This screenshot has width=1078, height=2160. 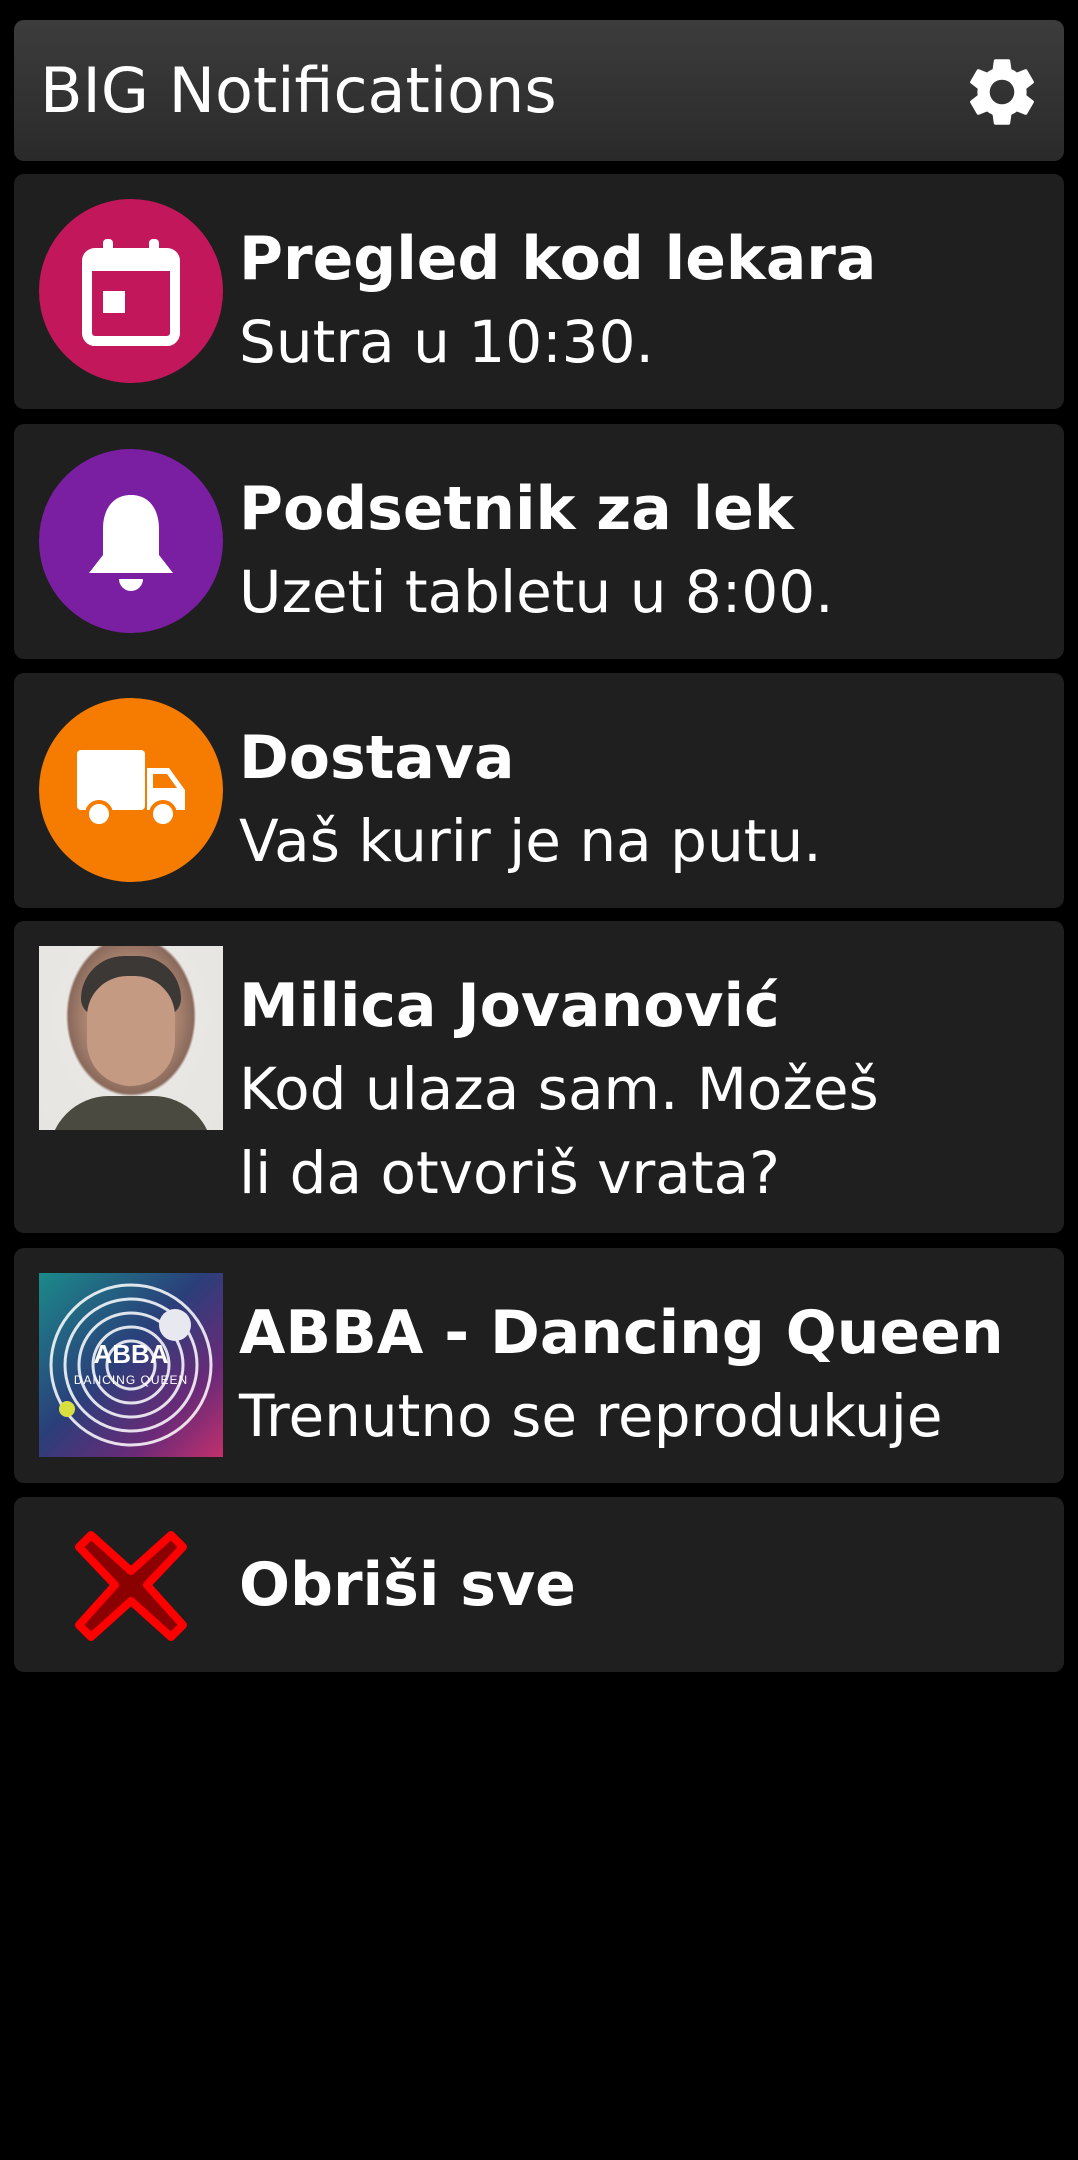 I want to click on clear-all-label: Obriši sve, so click(x=407, y=1584).